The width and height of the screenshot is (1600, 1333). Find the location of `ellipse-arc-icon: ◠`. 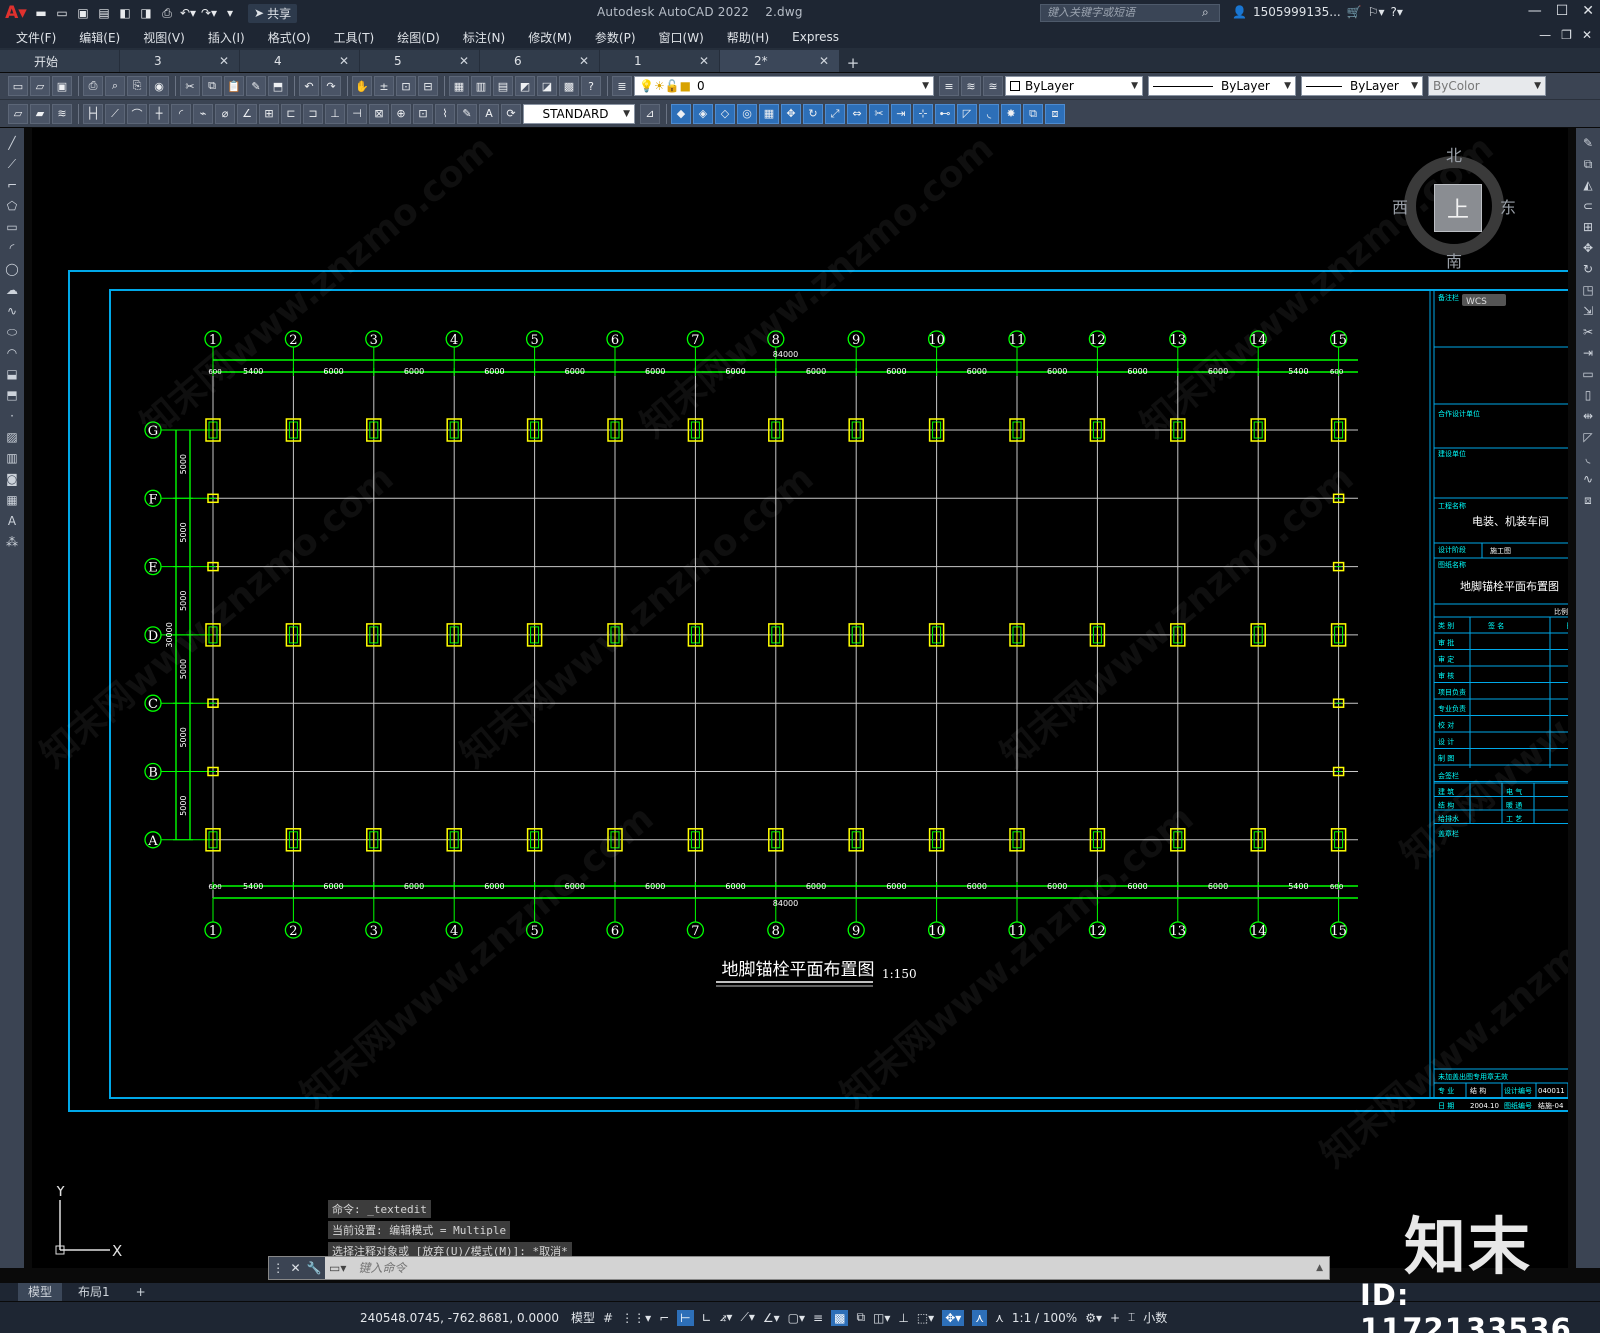

ellipse-arc-icon: ◠ is located at coordinates (12, 353).